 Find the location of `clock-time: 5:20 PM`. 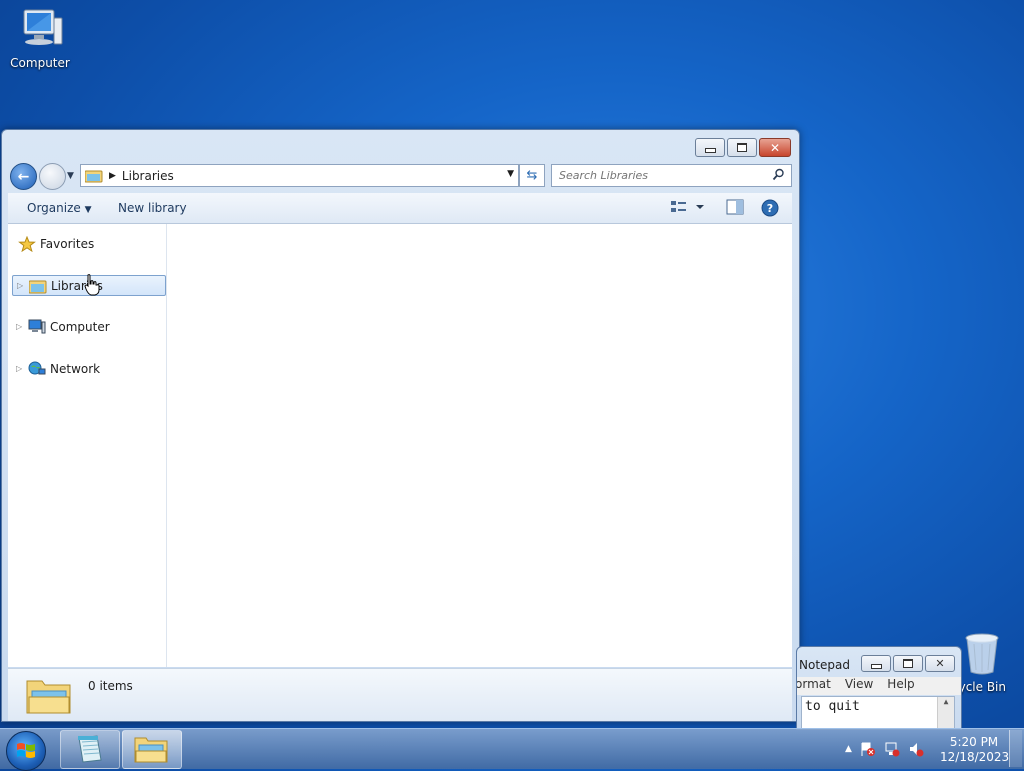

clock-time: 5:20 PM is located at coordinates (974, 742).